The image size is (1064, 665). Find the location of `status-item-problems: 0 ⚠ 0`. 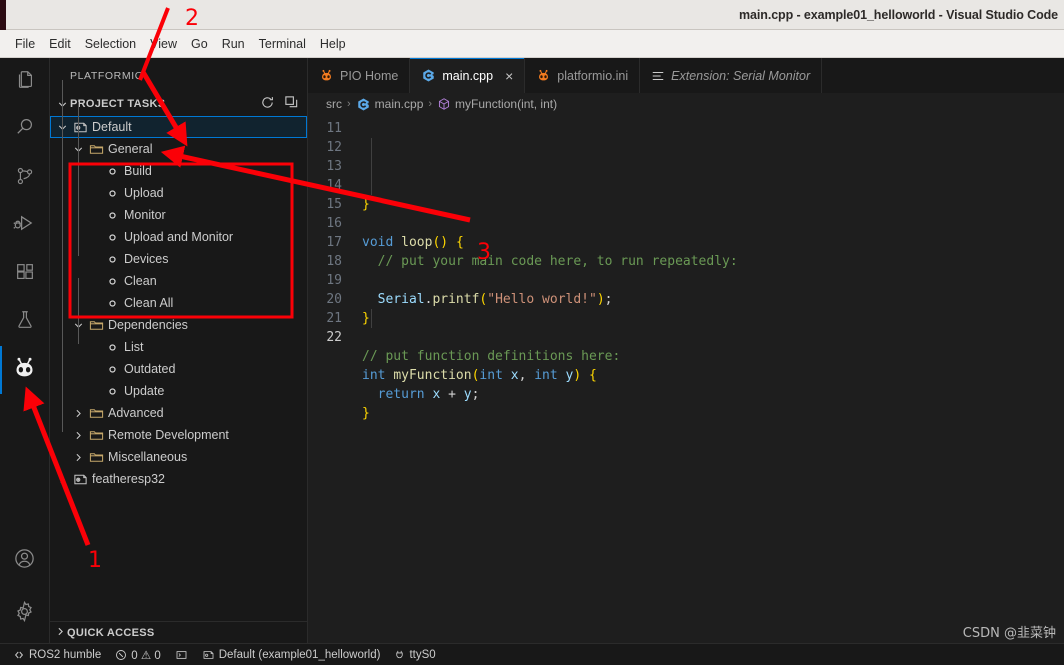

status-item-problems: 0 ⚠ 0 is located at coordinates (138, 654).